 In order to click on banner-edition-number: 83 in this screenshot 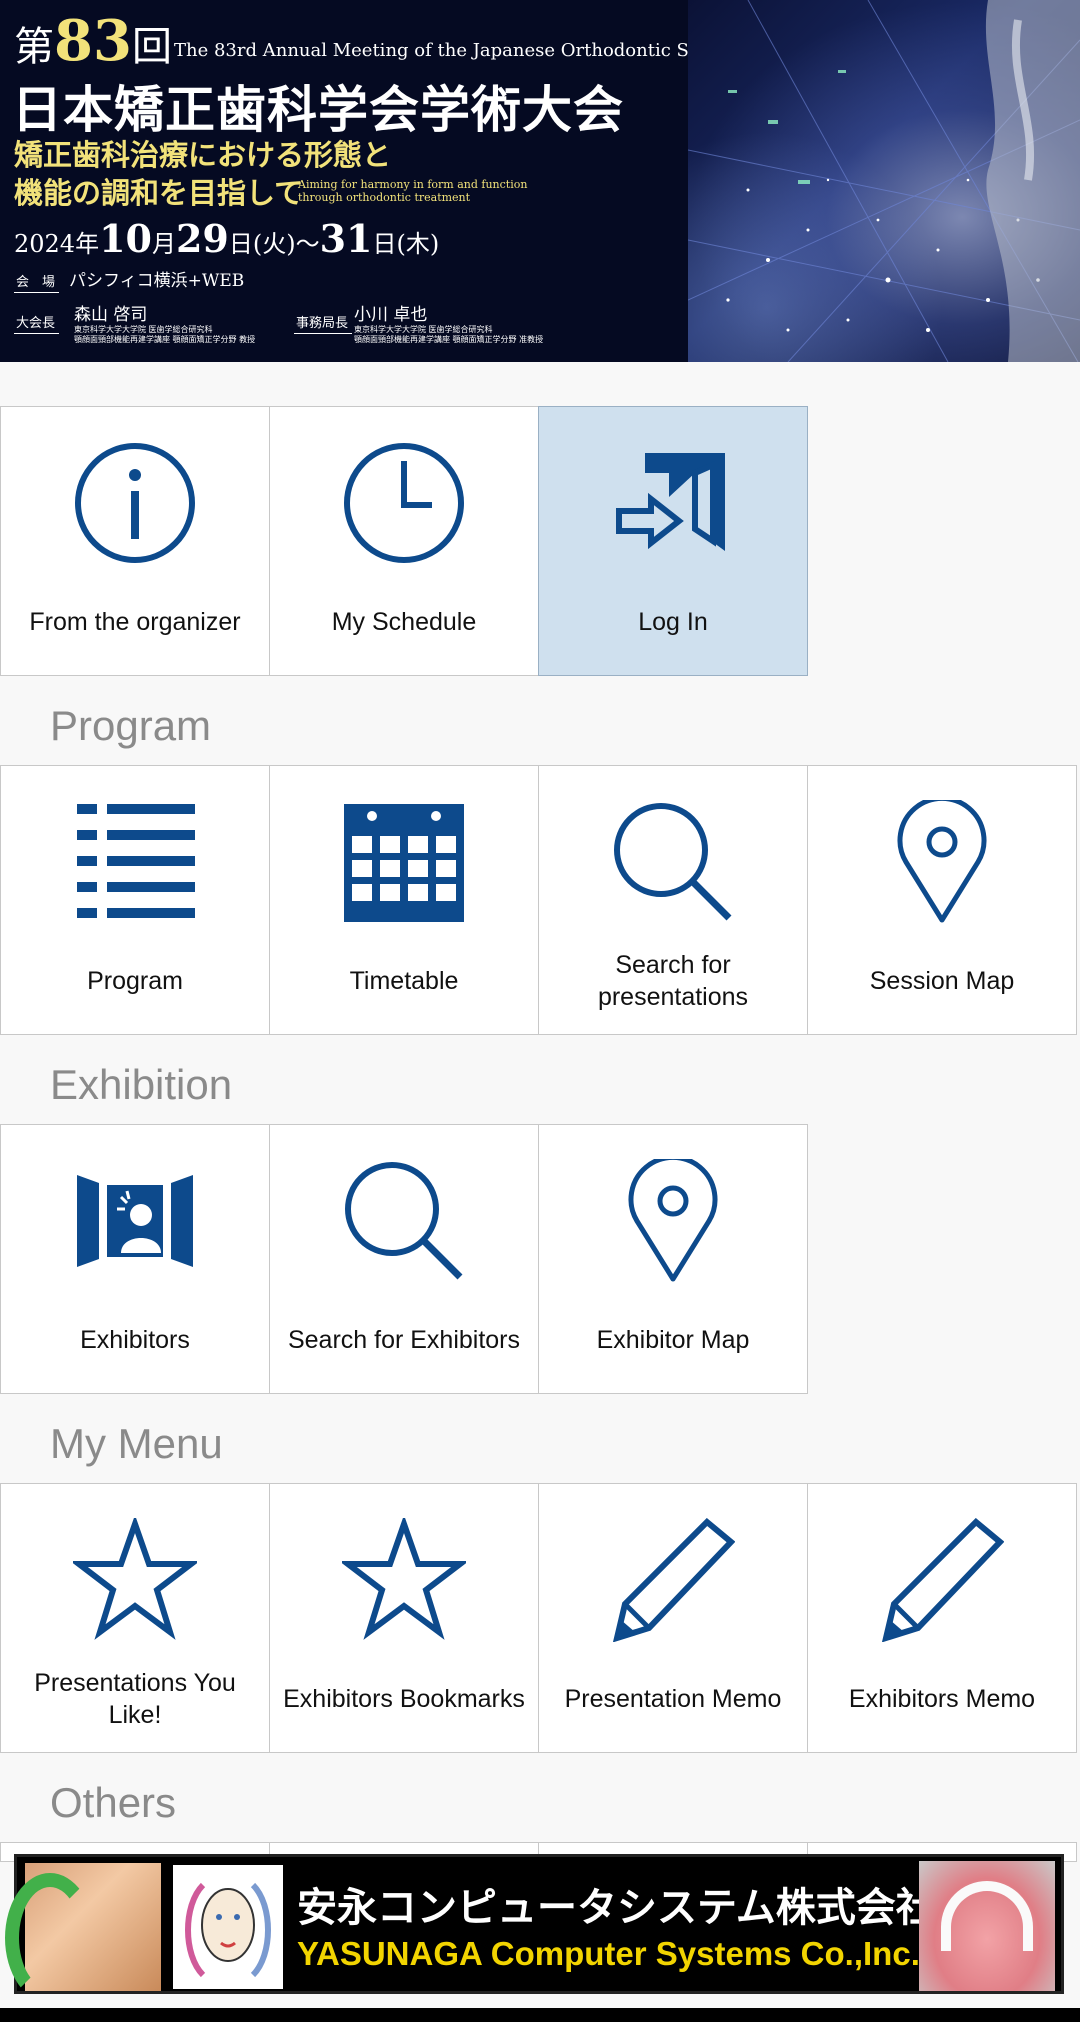, I will do `click(93, 41)`.